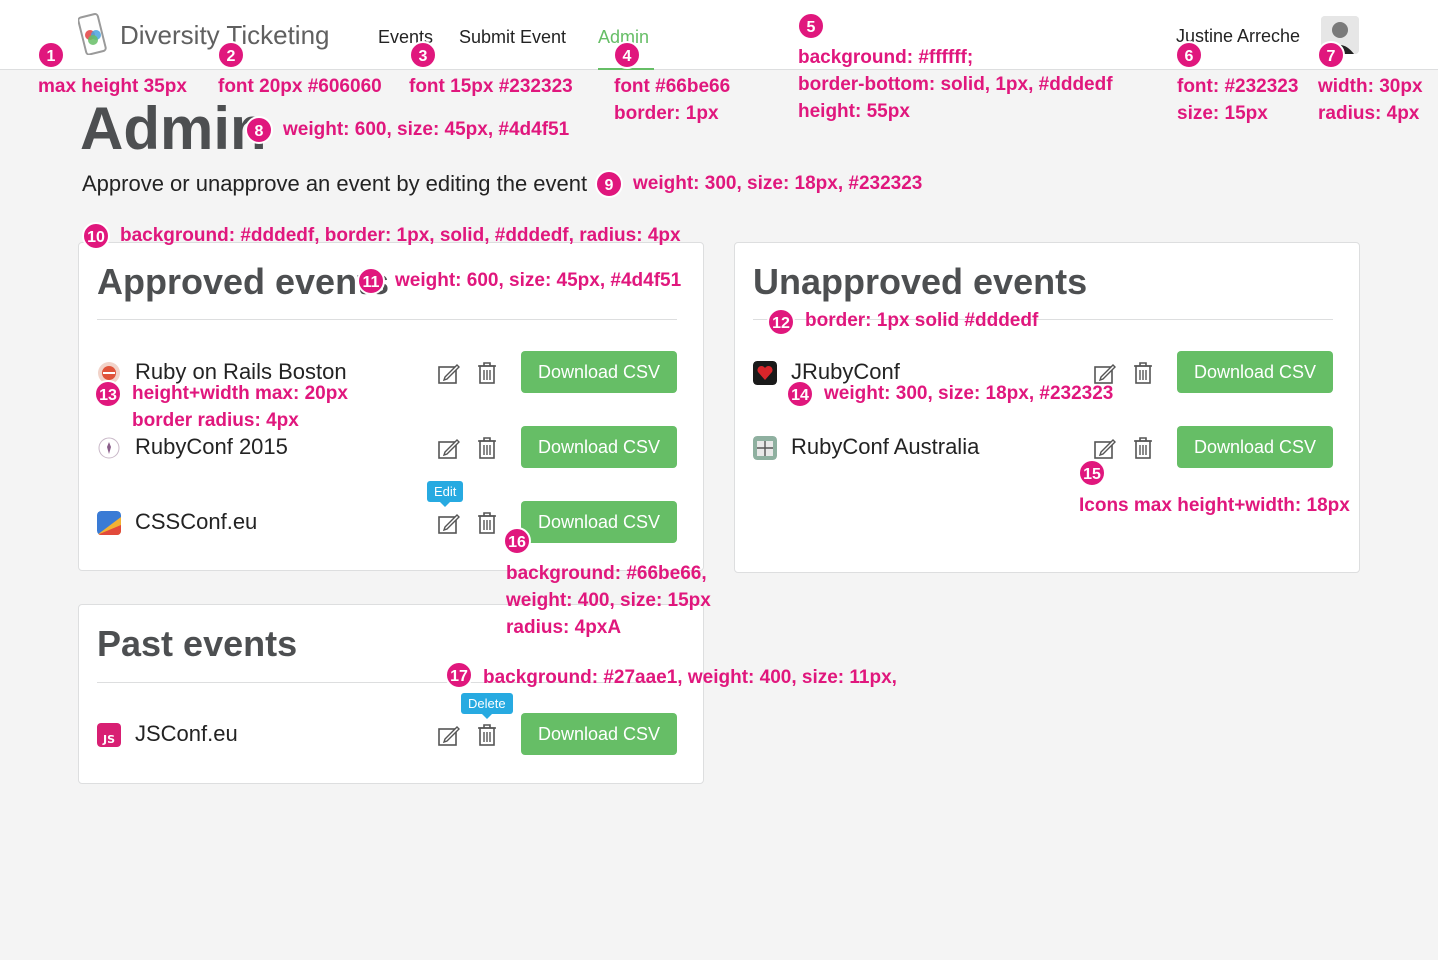 This screenshot has height=960, width=1438. What do you see at coordinates (800, 394) in the screenshot?
I see `annotation-badge: 14` at bounding box center [800, 394].